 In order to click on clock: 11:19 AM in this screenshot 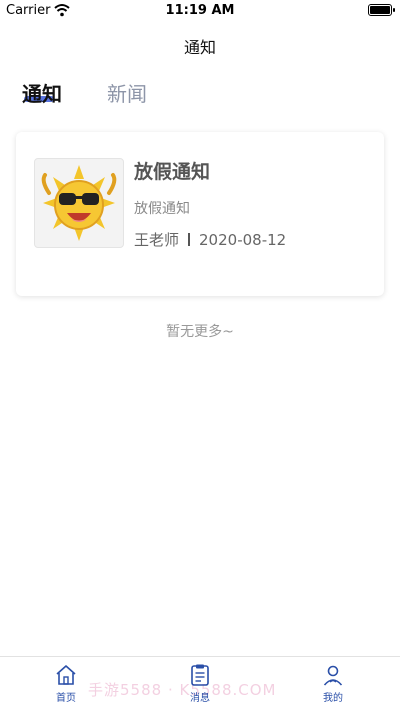, I will do `click(200, 10)`.